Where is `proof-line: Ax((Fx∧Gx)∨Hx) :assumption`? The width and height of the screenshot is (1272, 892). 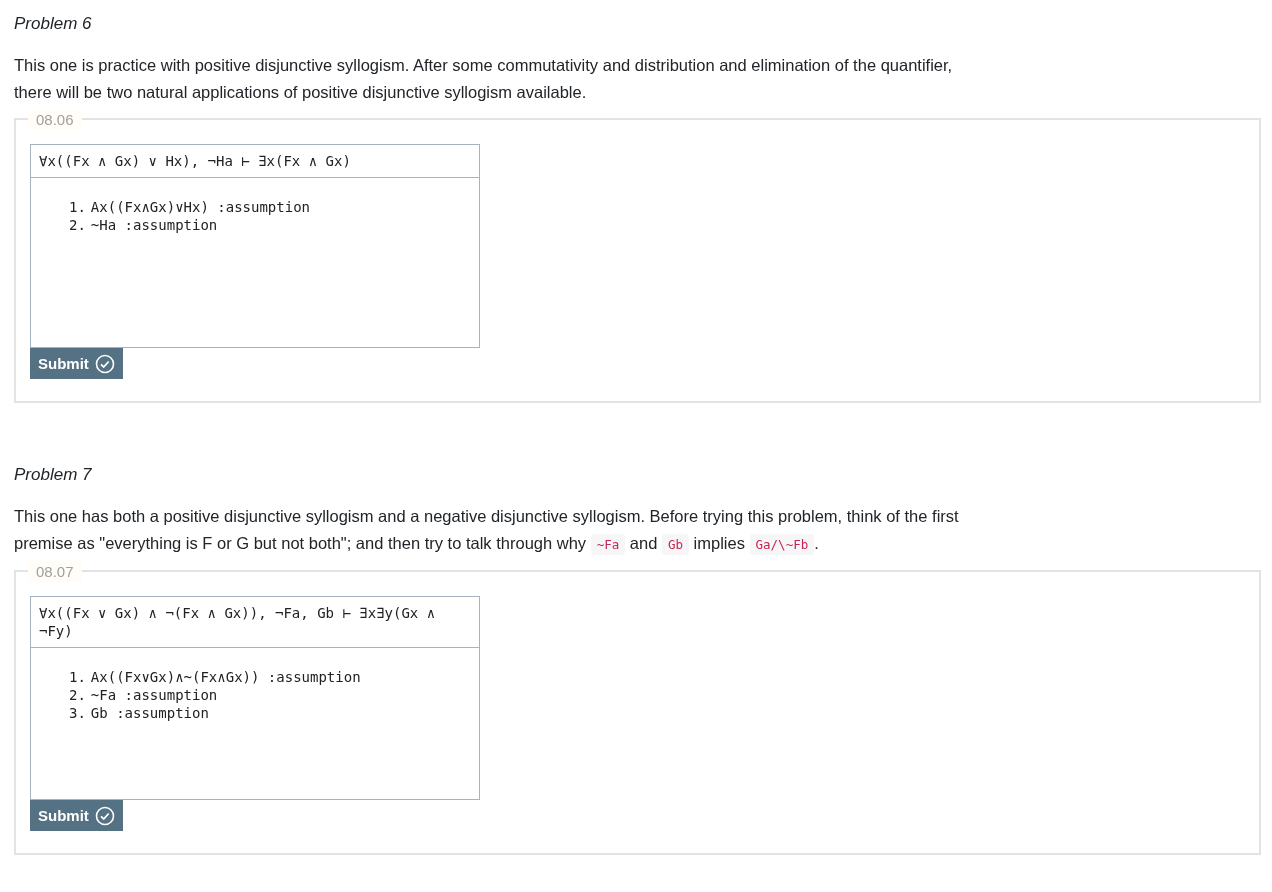 proof-line: Ax((Fx∧Gx)∨Hx) :assumption is located at coordinates (200, 207).